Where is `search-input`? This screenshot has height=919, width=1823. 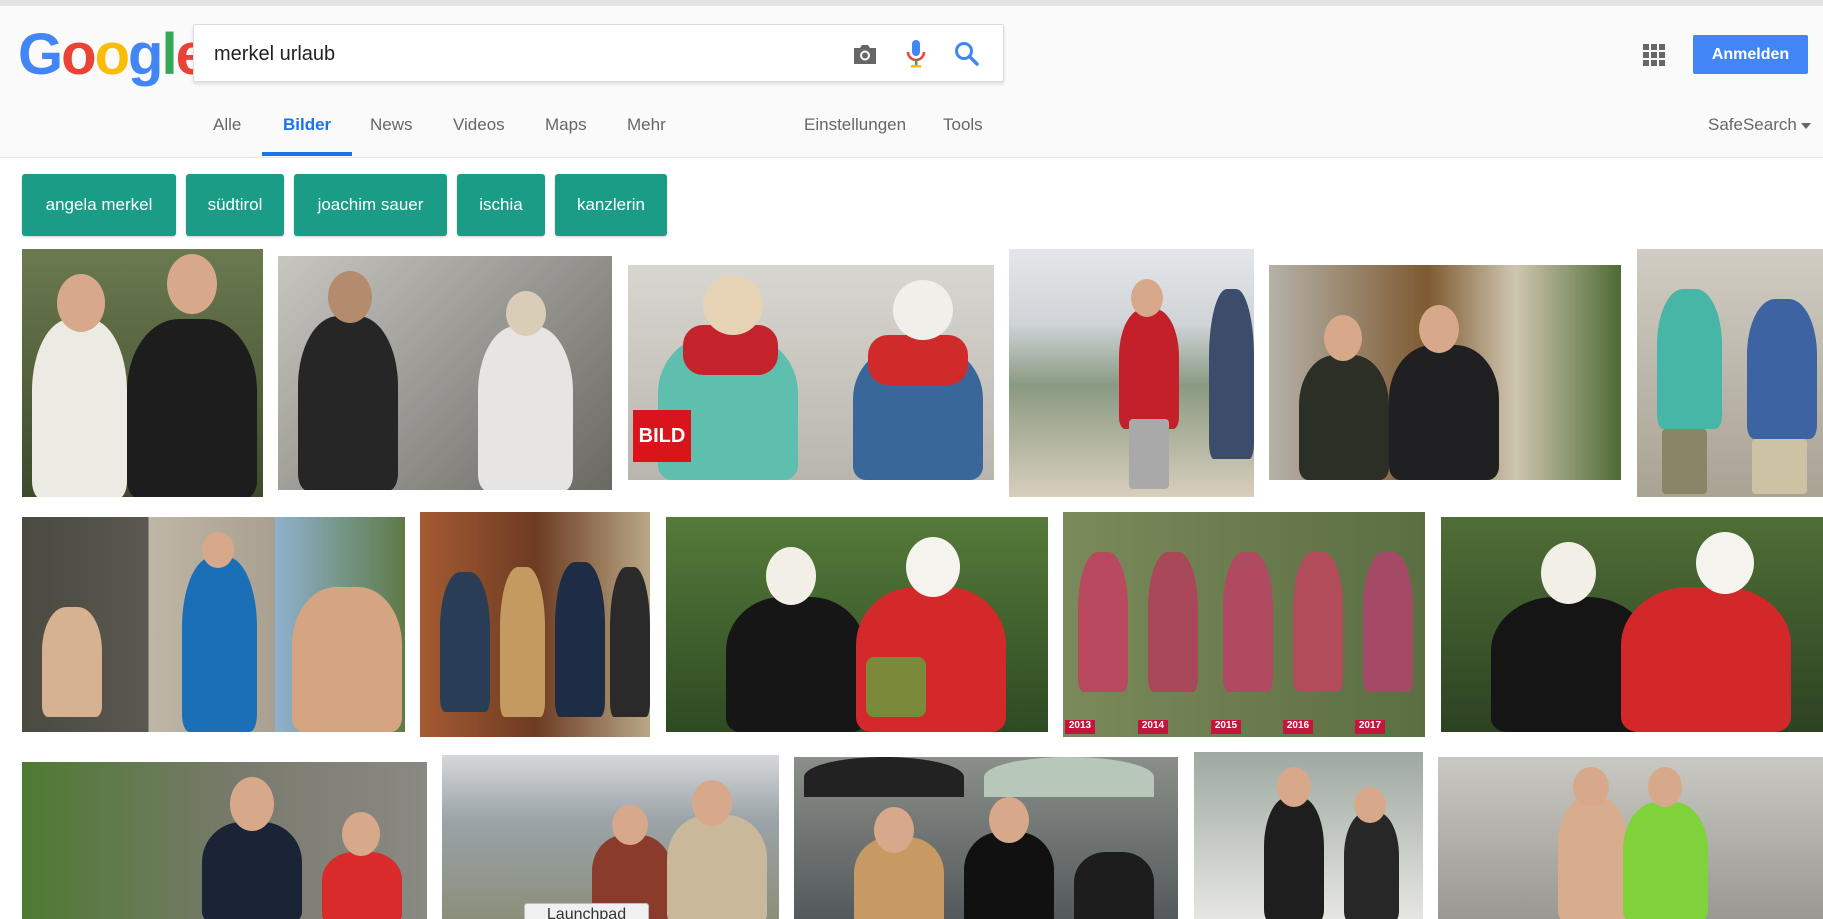 search-input is located at coordinates (514, 54).